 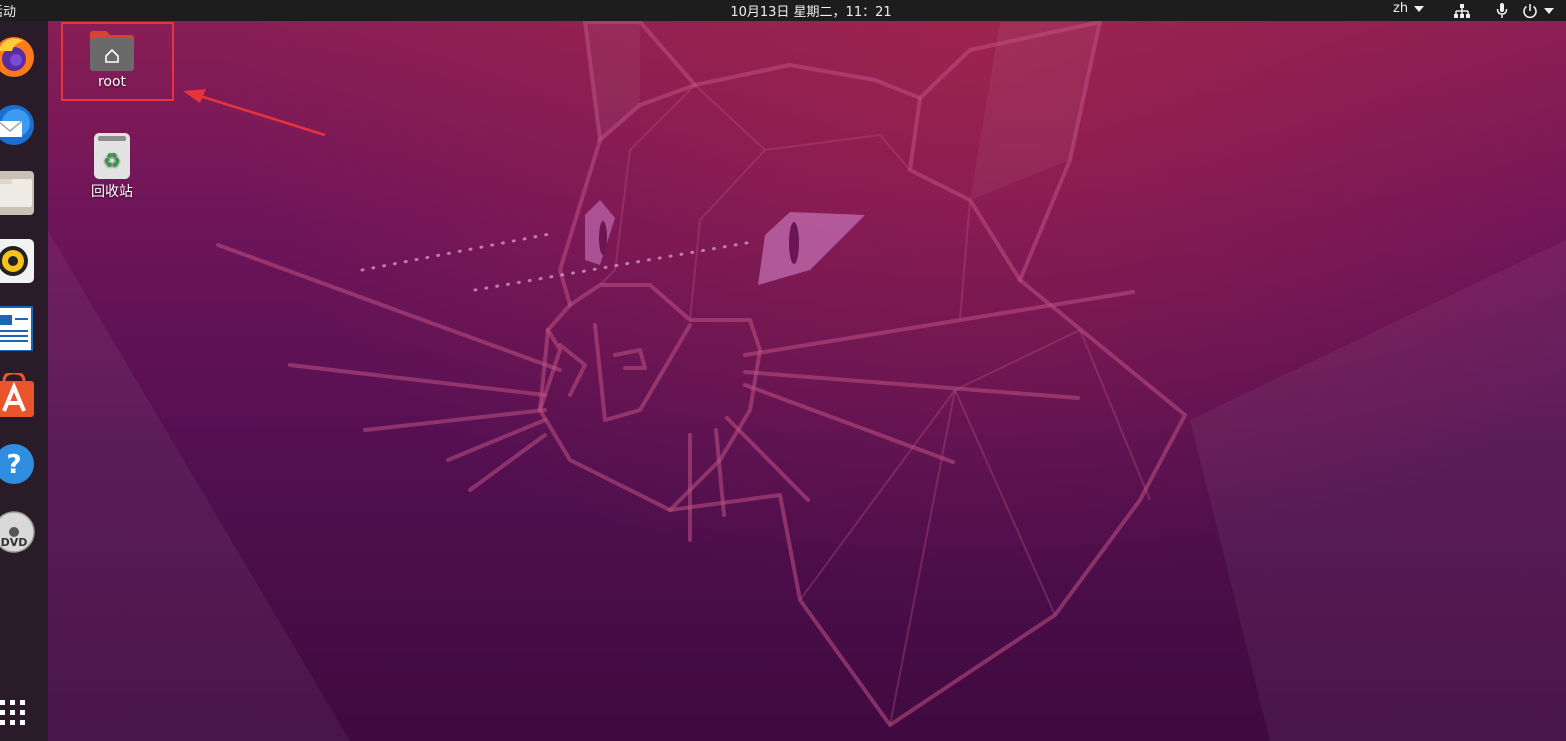 I want to click on annotation-arrow, so click(x=254, y=113).